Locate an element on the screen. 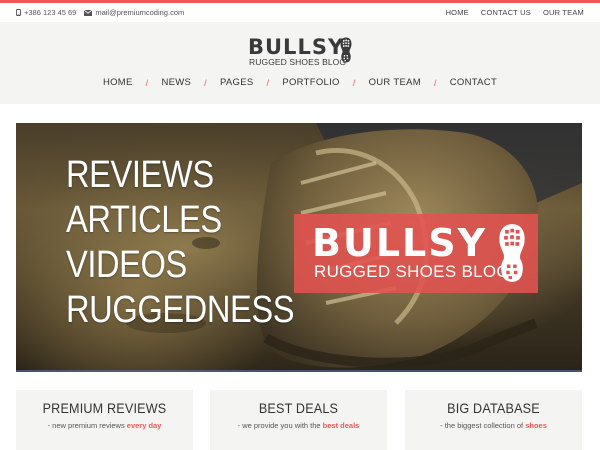 This screenshot has height=450, width=600. contact-info: +386 123 45 69 mail@premiumcoding.com is located at coordinates (100, 12).